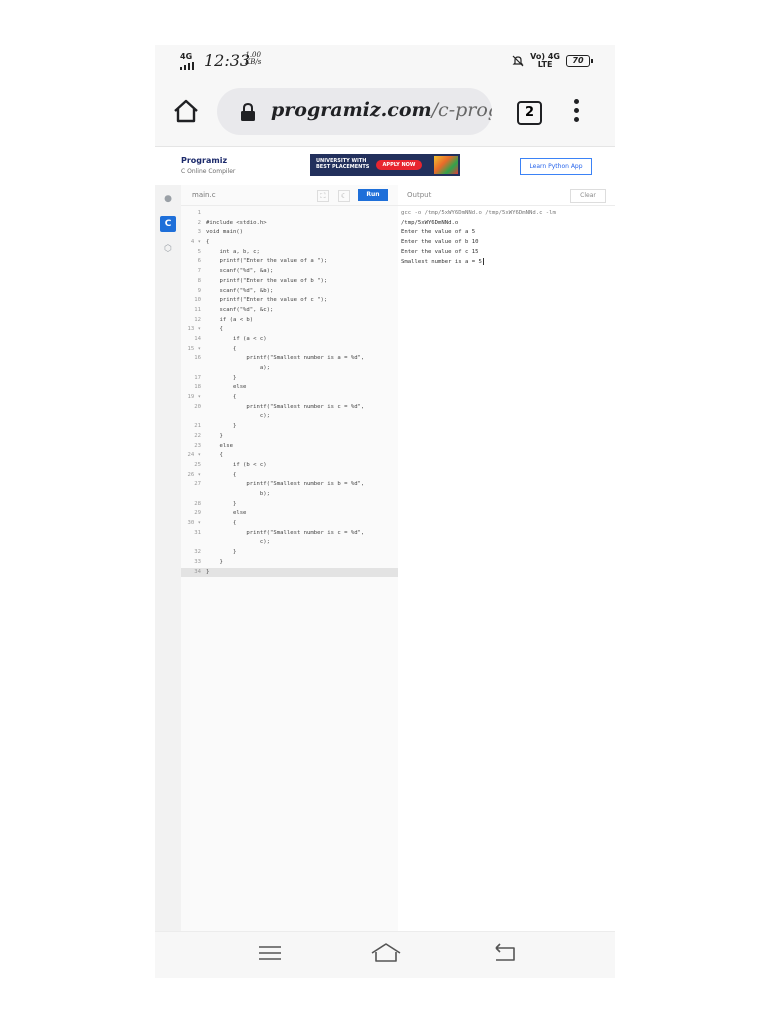 The width and height of the screenshot is (768, 1024). What do you see at coordinates (199, 213) in the screenshot?
I see `line-number: 1` at bounding box center [199, 213].